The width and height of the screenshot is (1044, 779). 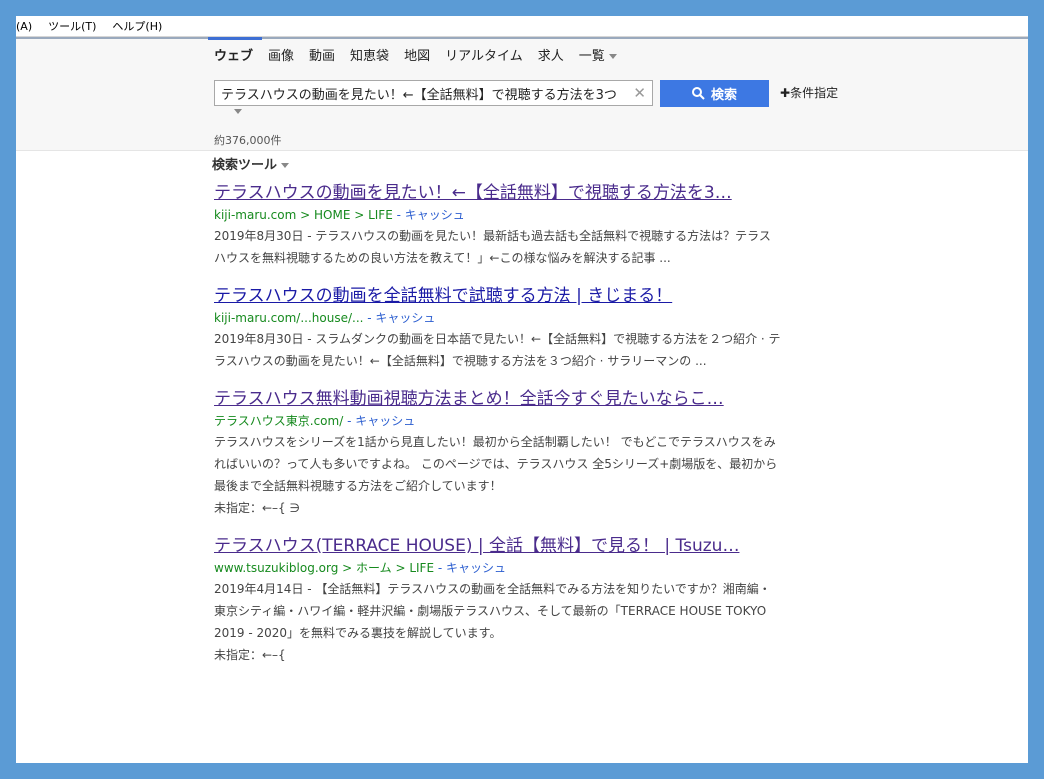 I want to click on result-url: kiji-maru.com/...house/... - キャッシュ, so click(x=499, y=318).